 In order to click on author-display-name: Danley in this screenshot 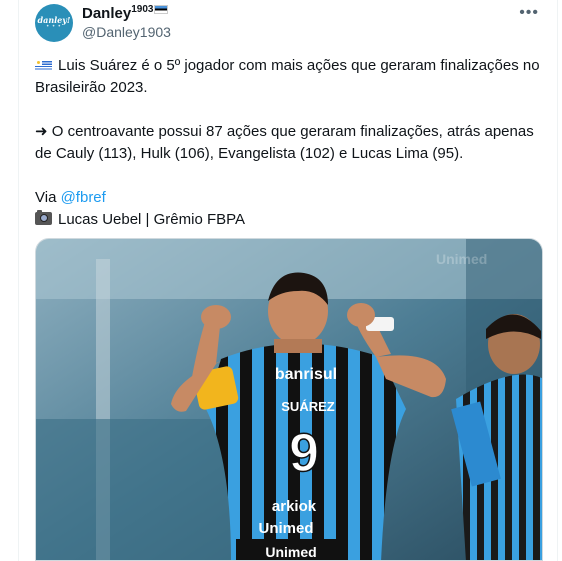, I will do `click(106, 13)`.